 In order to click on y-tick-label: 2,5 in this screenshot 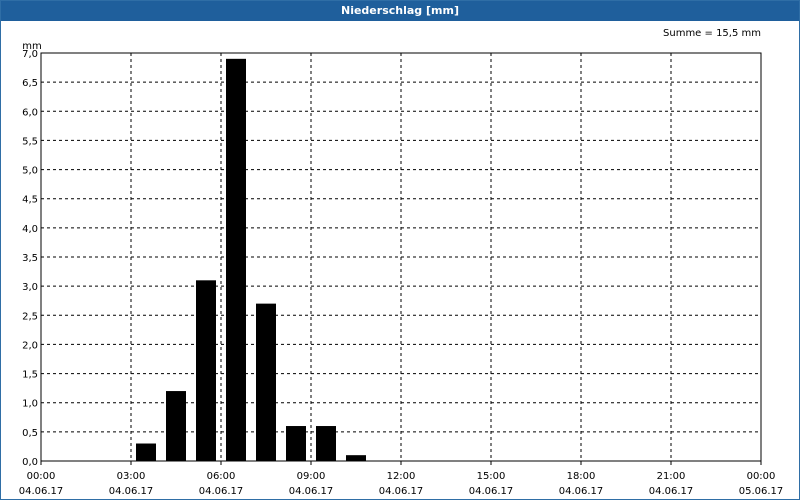, I will do `click(30, 316)`.